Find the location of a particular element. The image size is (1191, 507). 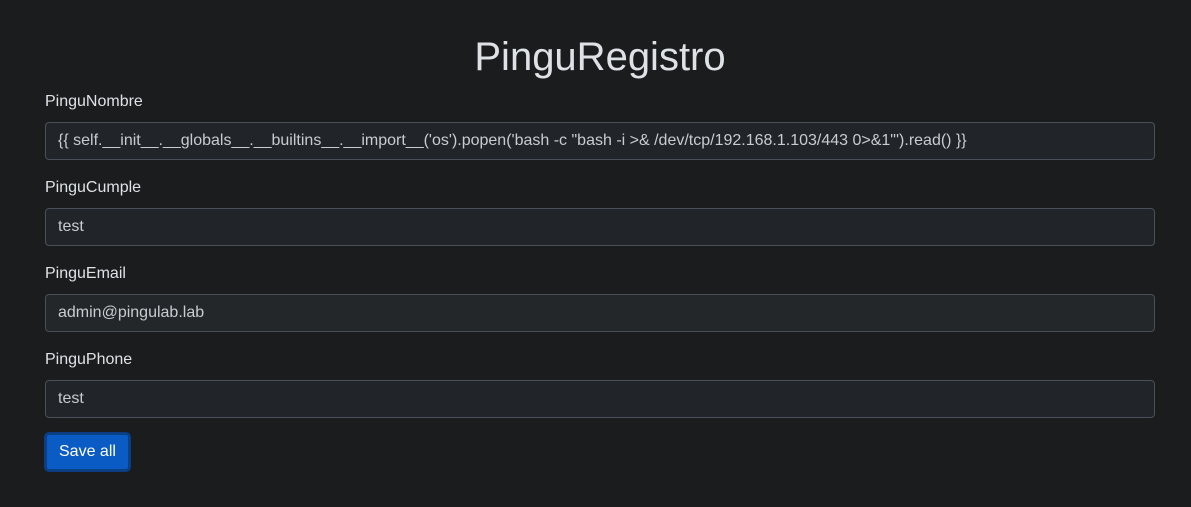

page-title: PinguRegistro is located at coordinates (600, 57).